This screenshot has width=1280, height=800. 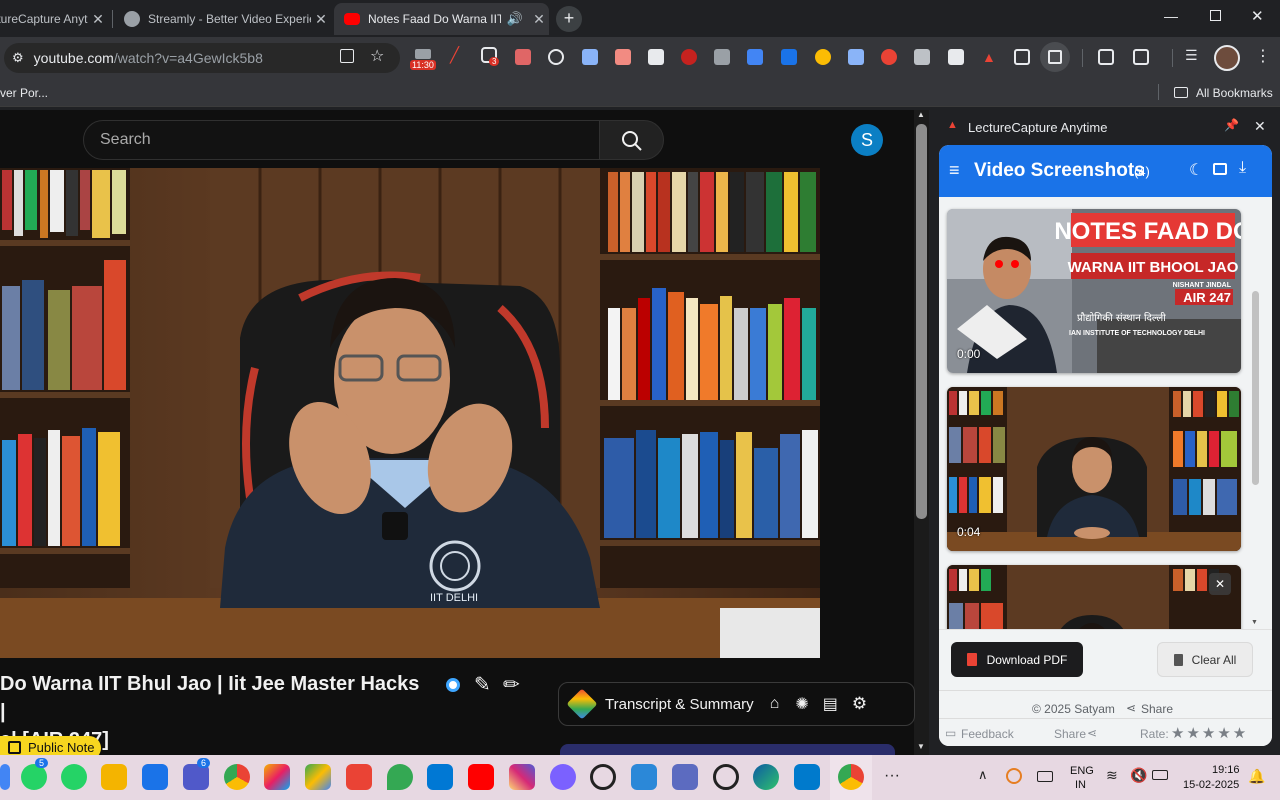 I want to click on more-apps-icon: ···, so click(x=892, y=776).